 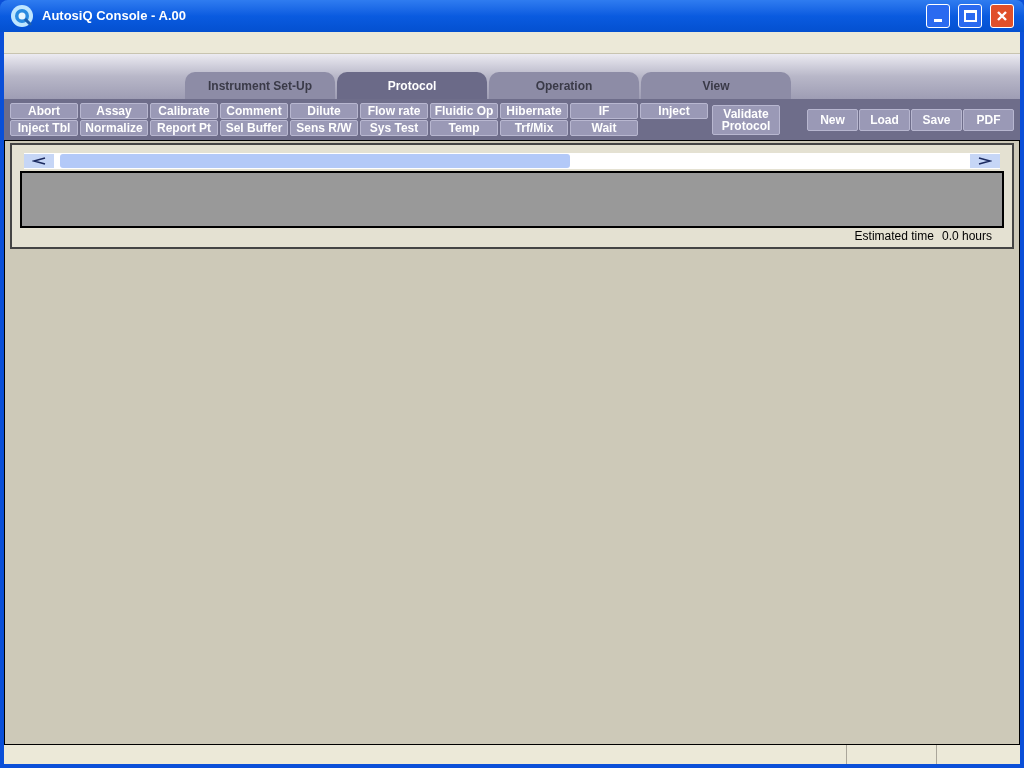 What do you see at coordinates (184, 111) in the screenshot?
I see `command-button: Calibrate` at bounding box center [184, 111].